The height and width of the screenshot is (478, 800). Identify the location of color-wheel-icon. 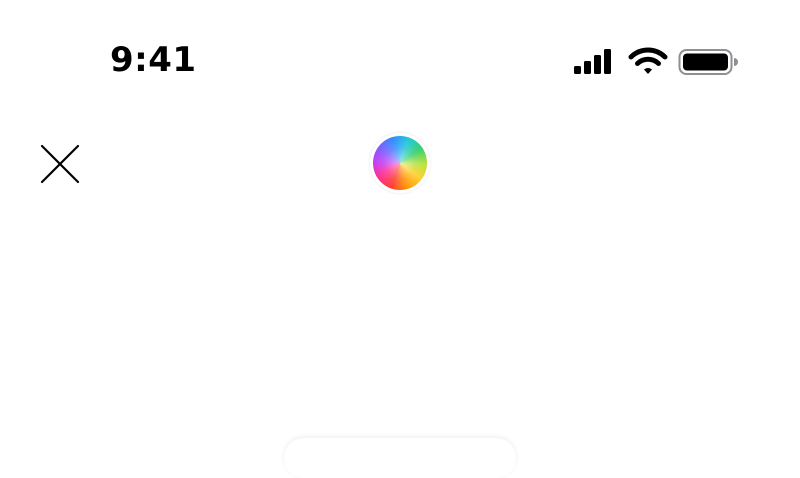
(400, 163).